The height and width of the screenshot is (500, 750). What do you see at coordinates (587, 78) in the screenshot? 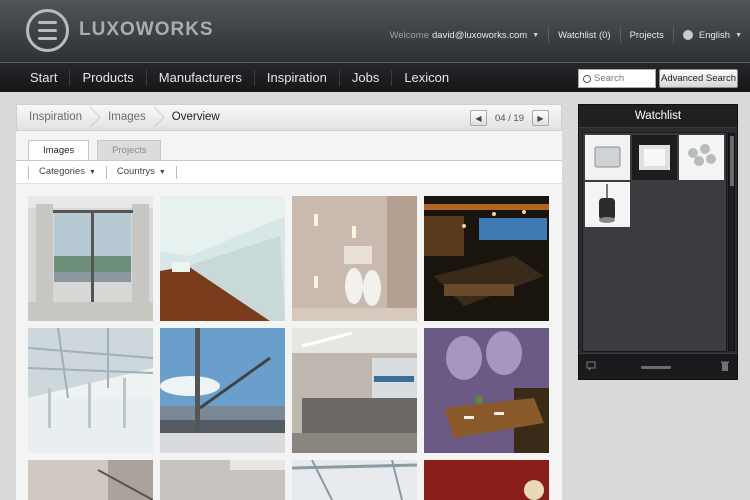
I see `search-icon` at bounding box center [587, 78].